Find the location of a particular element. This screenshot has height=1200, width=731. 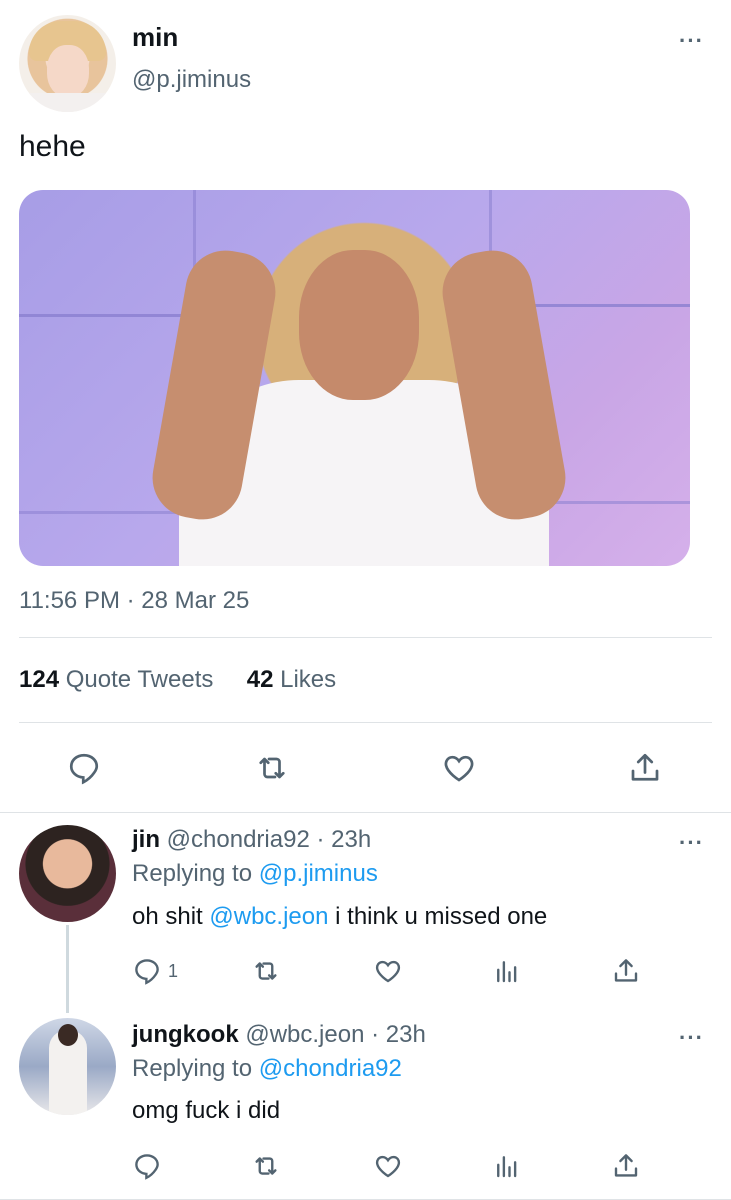

reply-author-name: jin is located at coordinates (146, 839).